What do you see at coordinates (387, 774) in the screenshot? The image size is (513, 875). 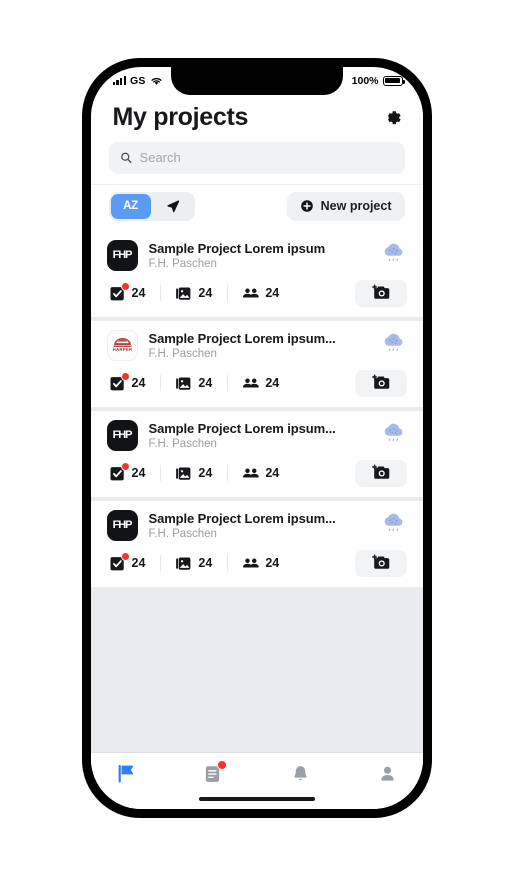 I see `tab-profile` at bounding box center [387, 774].